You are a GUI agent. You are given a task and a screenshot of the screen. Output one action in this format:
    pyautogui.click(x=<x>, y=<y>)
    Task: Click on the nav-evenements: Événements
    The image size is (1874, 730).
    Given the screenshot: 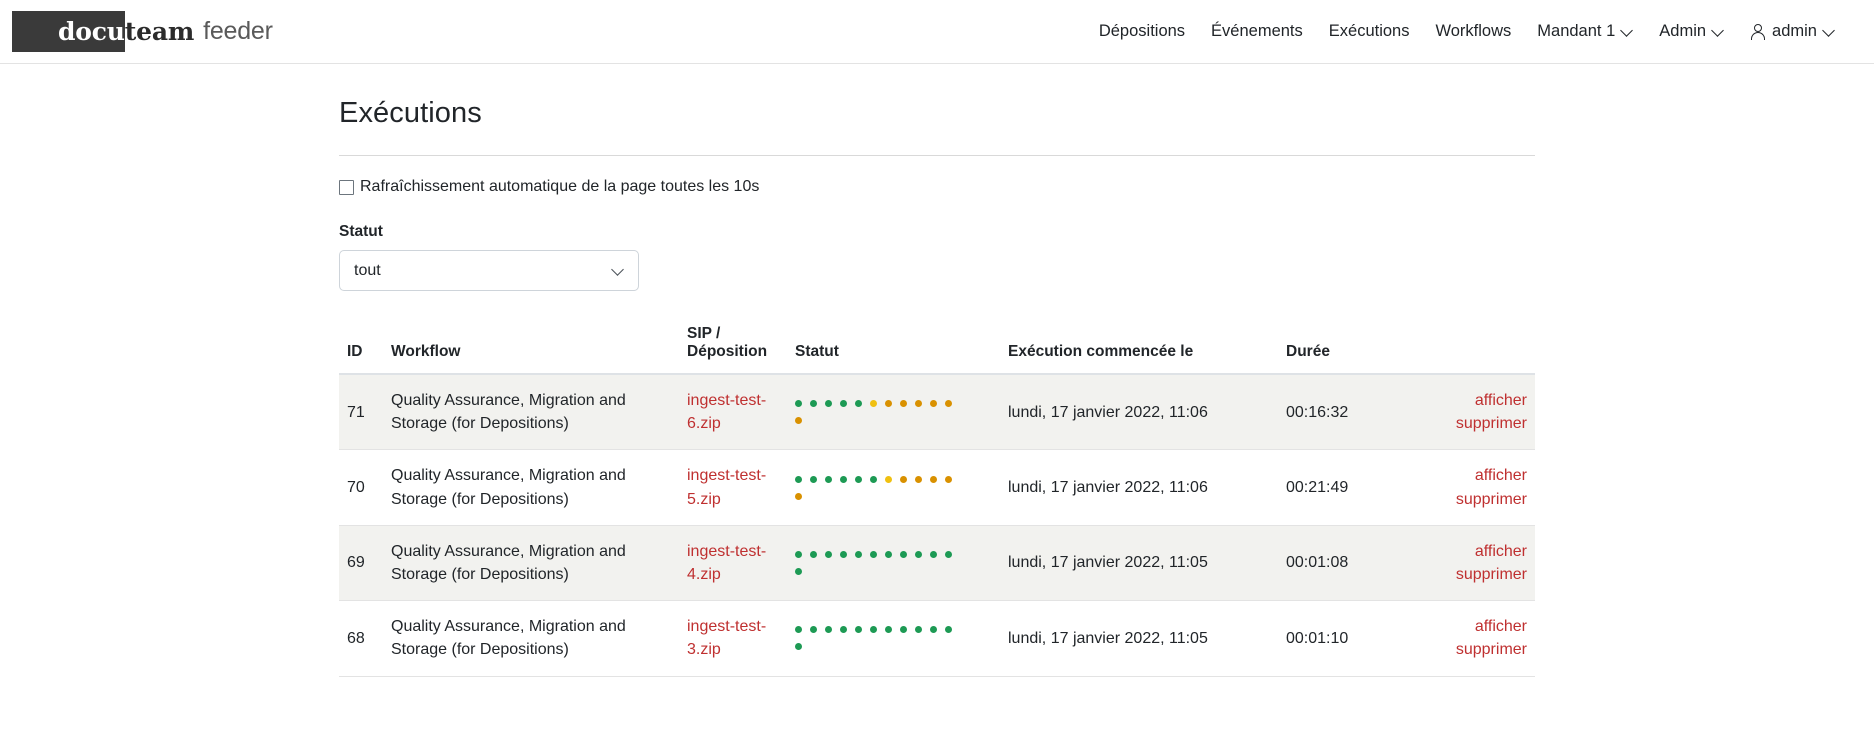 What is the action you would take?
    pyautogui.click(x=1257, y=31)
    